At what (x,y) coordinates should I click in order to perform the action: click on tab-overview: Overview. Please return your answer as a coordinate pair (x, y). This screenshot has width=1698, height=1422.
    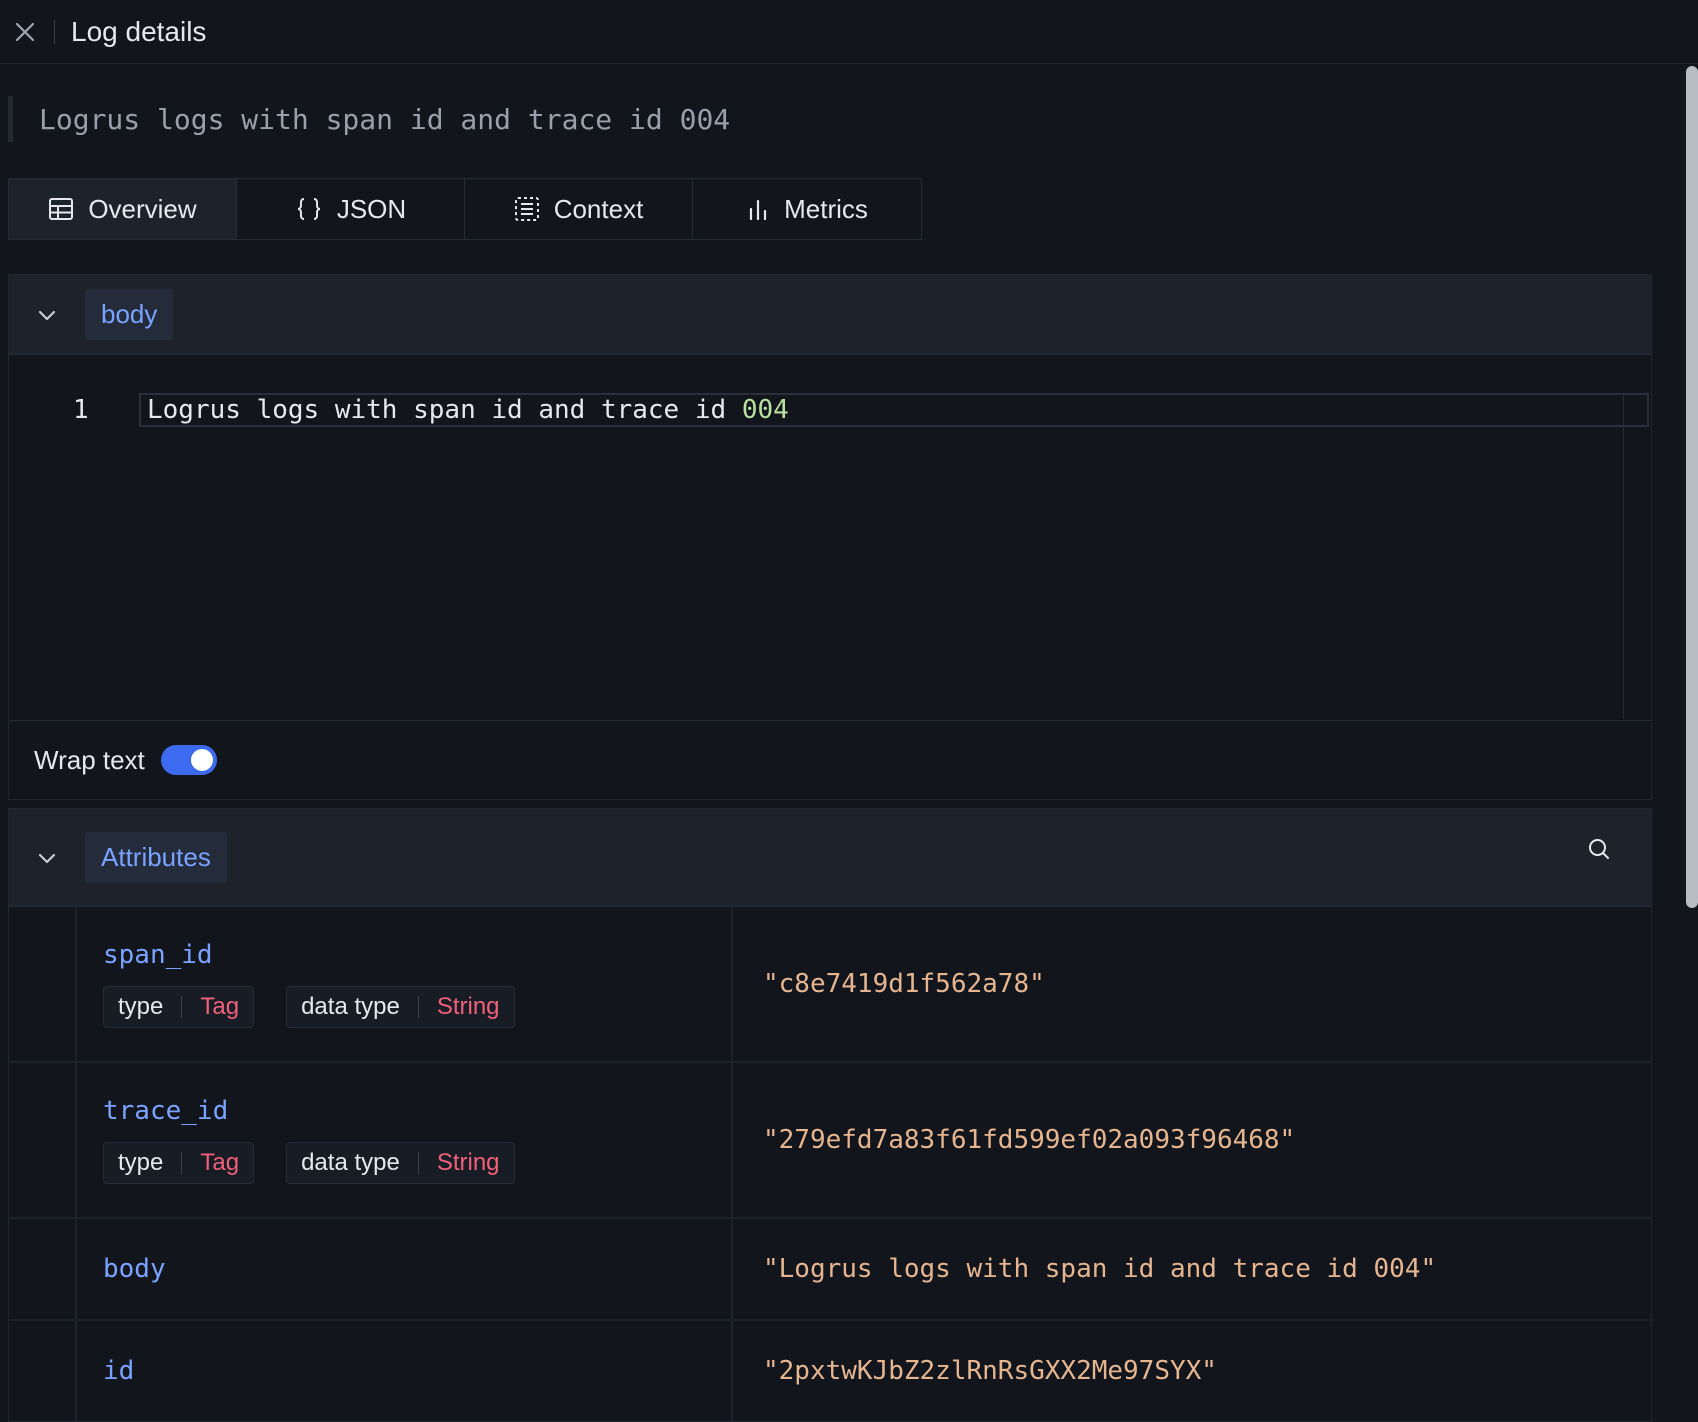
    Looking at the image, I should click on (123, 209).